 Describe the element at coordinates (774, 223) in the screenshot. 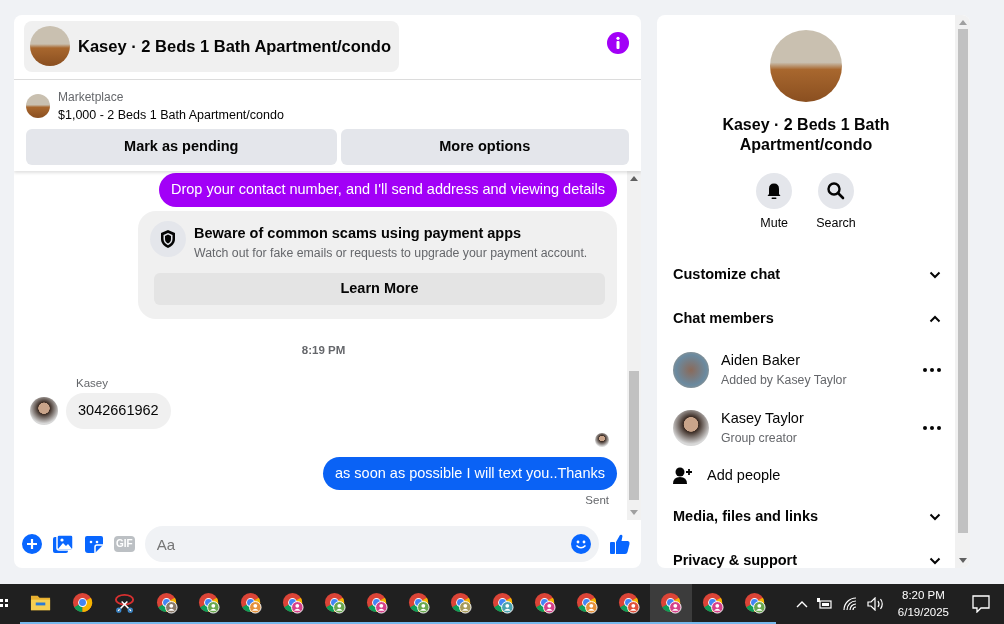

I see `mute-label: Mute` at that location.